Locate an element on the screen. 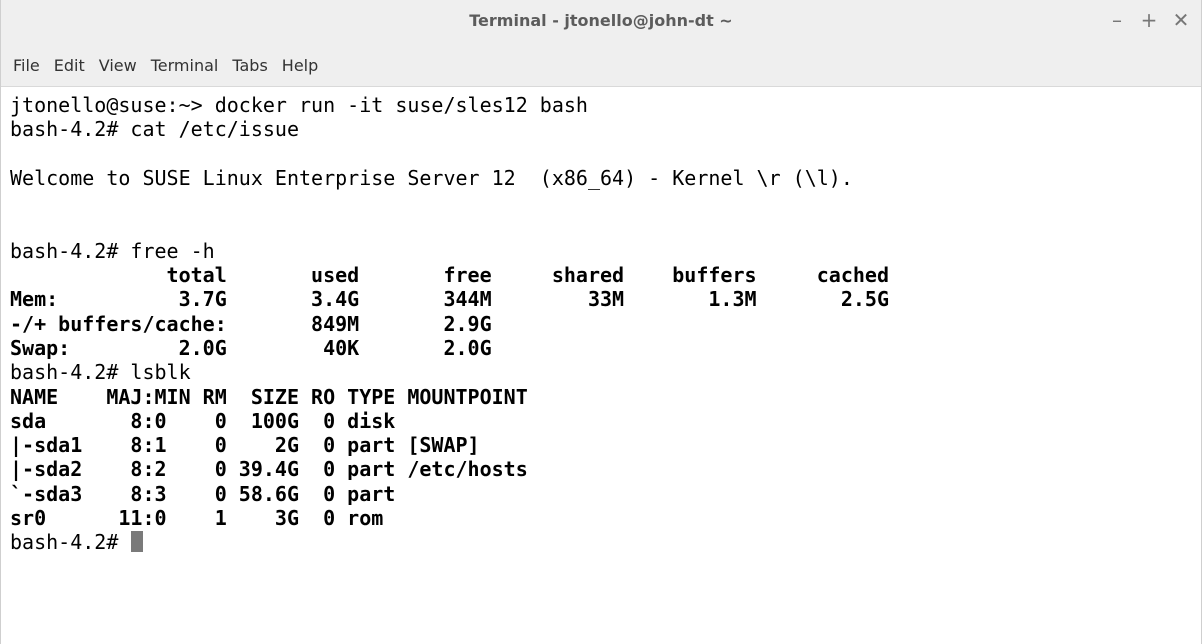 This screenshot has height=644, width=1202. terminal-line: -/+ buffers/cache: 849M 2.9G is located at coordinates (251, 323).